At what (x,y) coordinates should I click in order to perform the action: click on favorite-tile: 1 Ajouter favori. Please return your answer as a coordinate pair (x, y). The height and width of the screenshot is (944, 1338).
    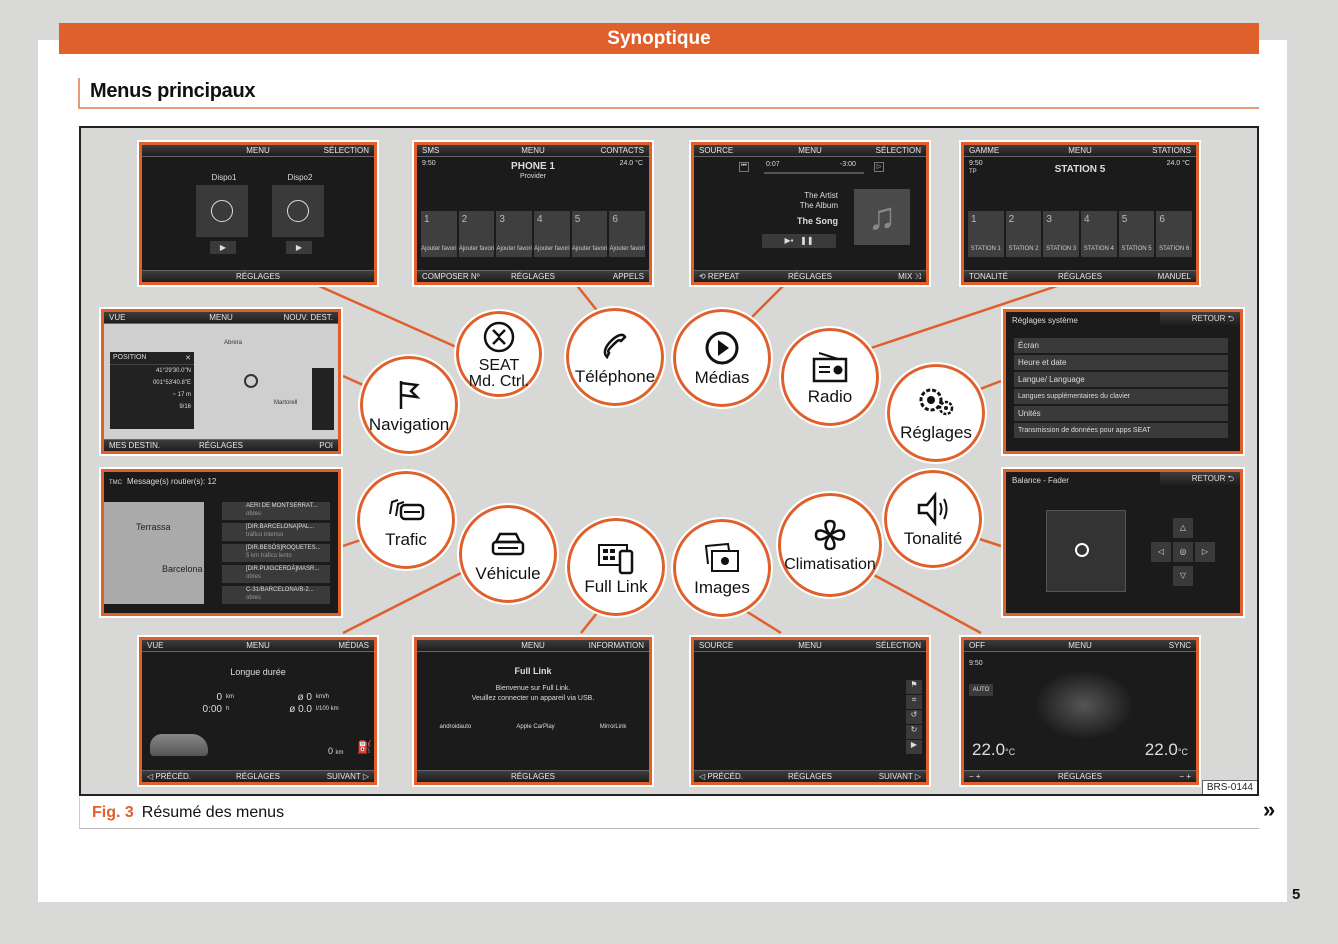
    Looking at the image, I should click on (439, 234).